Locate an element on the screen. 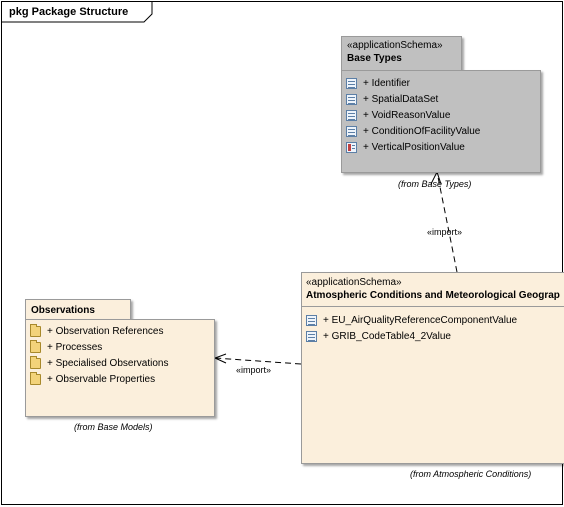 The image size is (564, 507). list-item: + EU_AirQualityReferenceComponentValue is located at coordinates (411, 320).